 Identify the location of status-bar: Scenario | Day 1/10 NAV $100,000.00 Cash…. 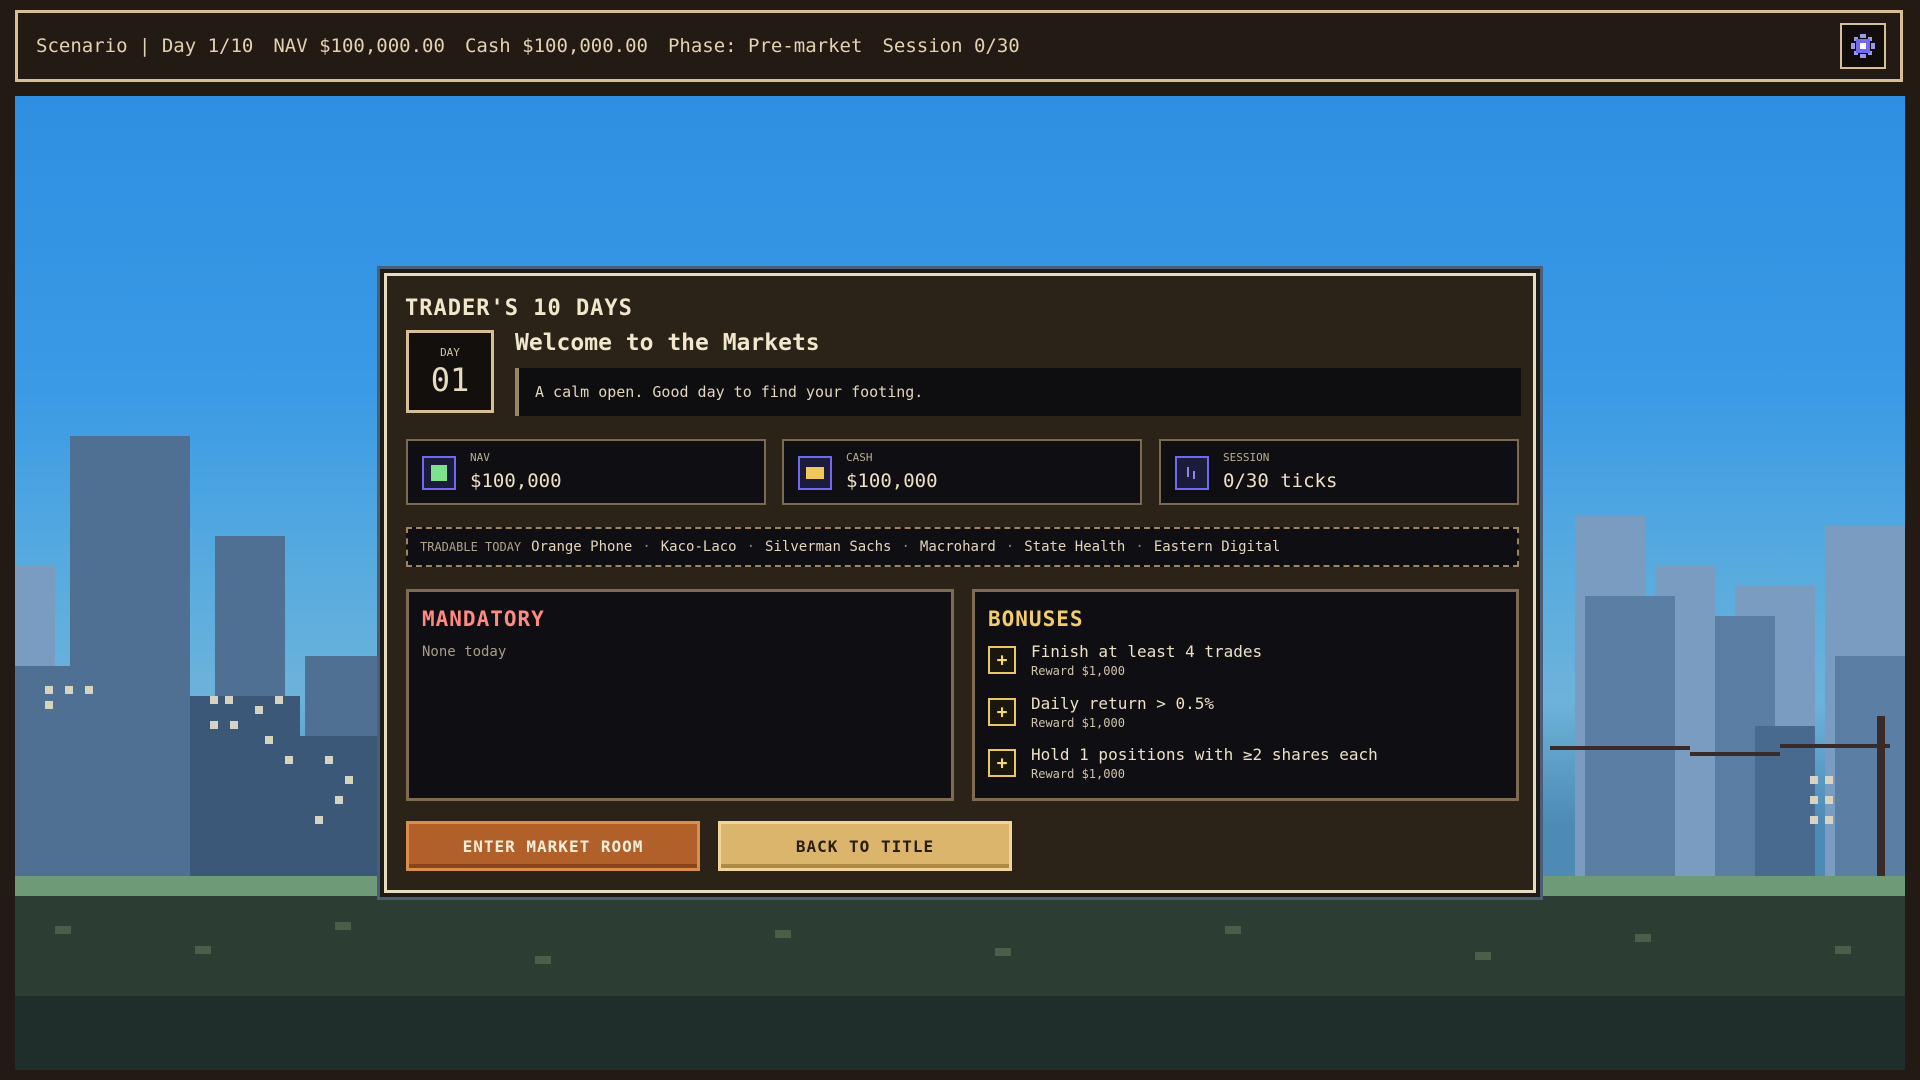
(959, 46).